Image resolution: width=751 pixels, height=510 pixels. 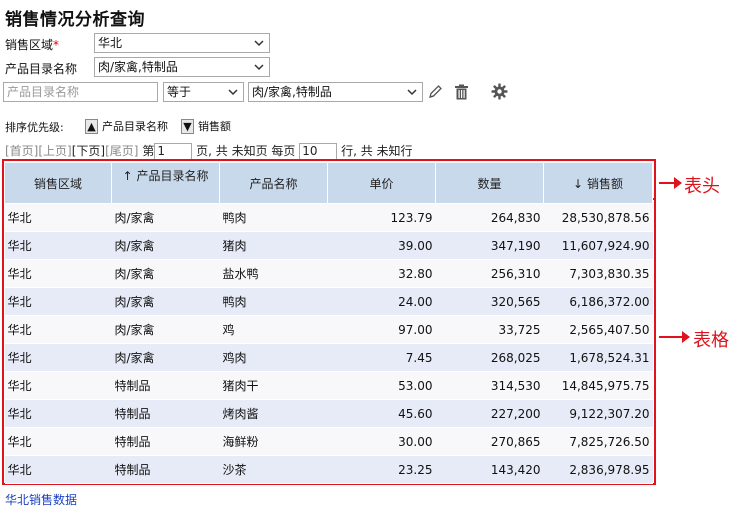 What do you see at coordinates (598, 245) in the screenshot?
I see `cell-sales: 11,607,924.90` at bounding box center [598, 245].